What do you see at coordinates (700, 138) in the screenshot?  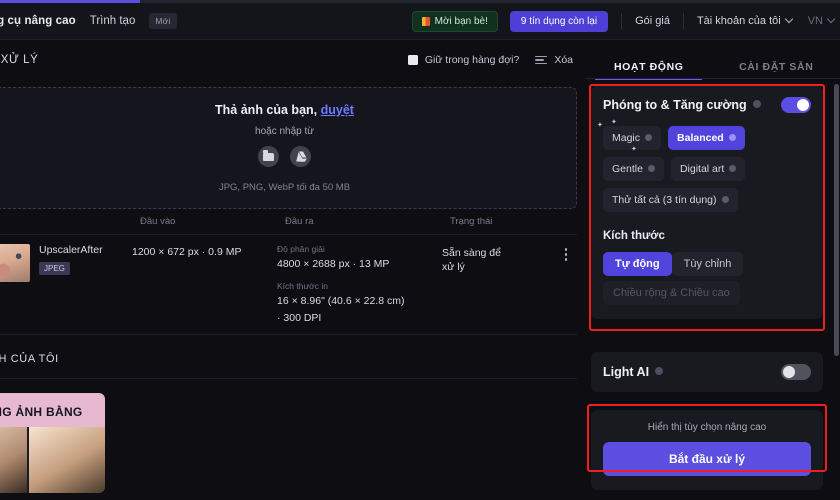 I see `mode-balanced-label: Balanced` at bounding box center [700, 138].